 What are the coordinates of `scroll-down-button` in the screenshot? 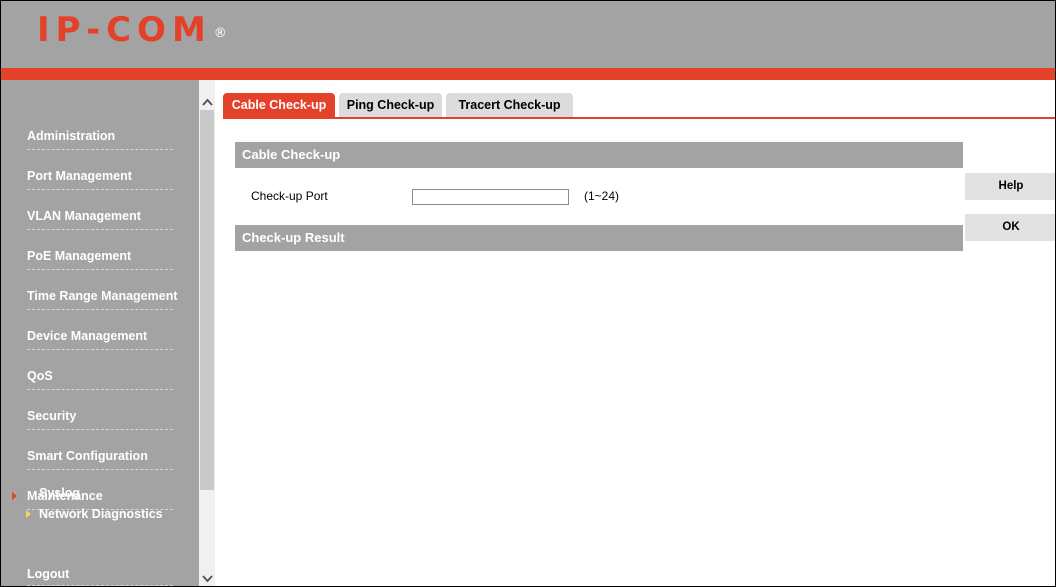 It's located at (207, 578).